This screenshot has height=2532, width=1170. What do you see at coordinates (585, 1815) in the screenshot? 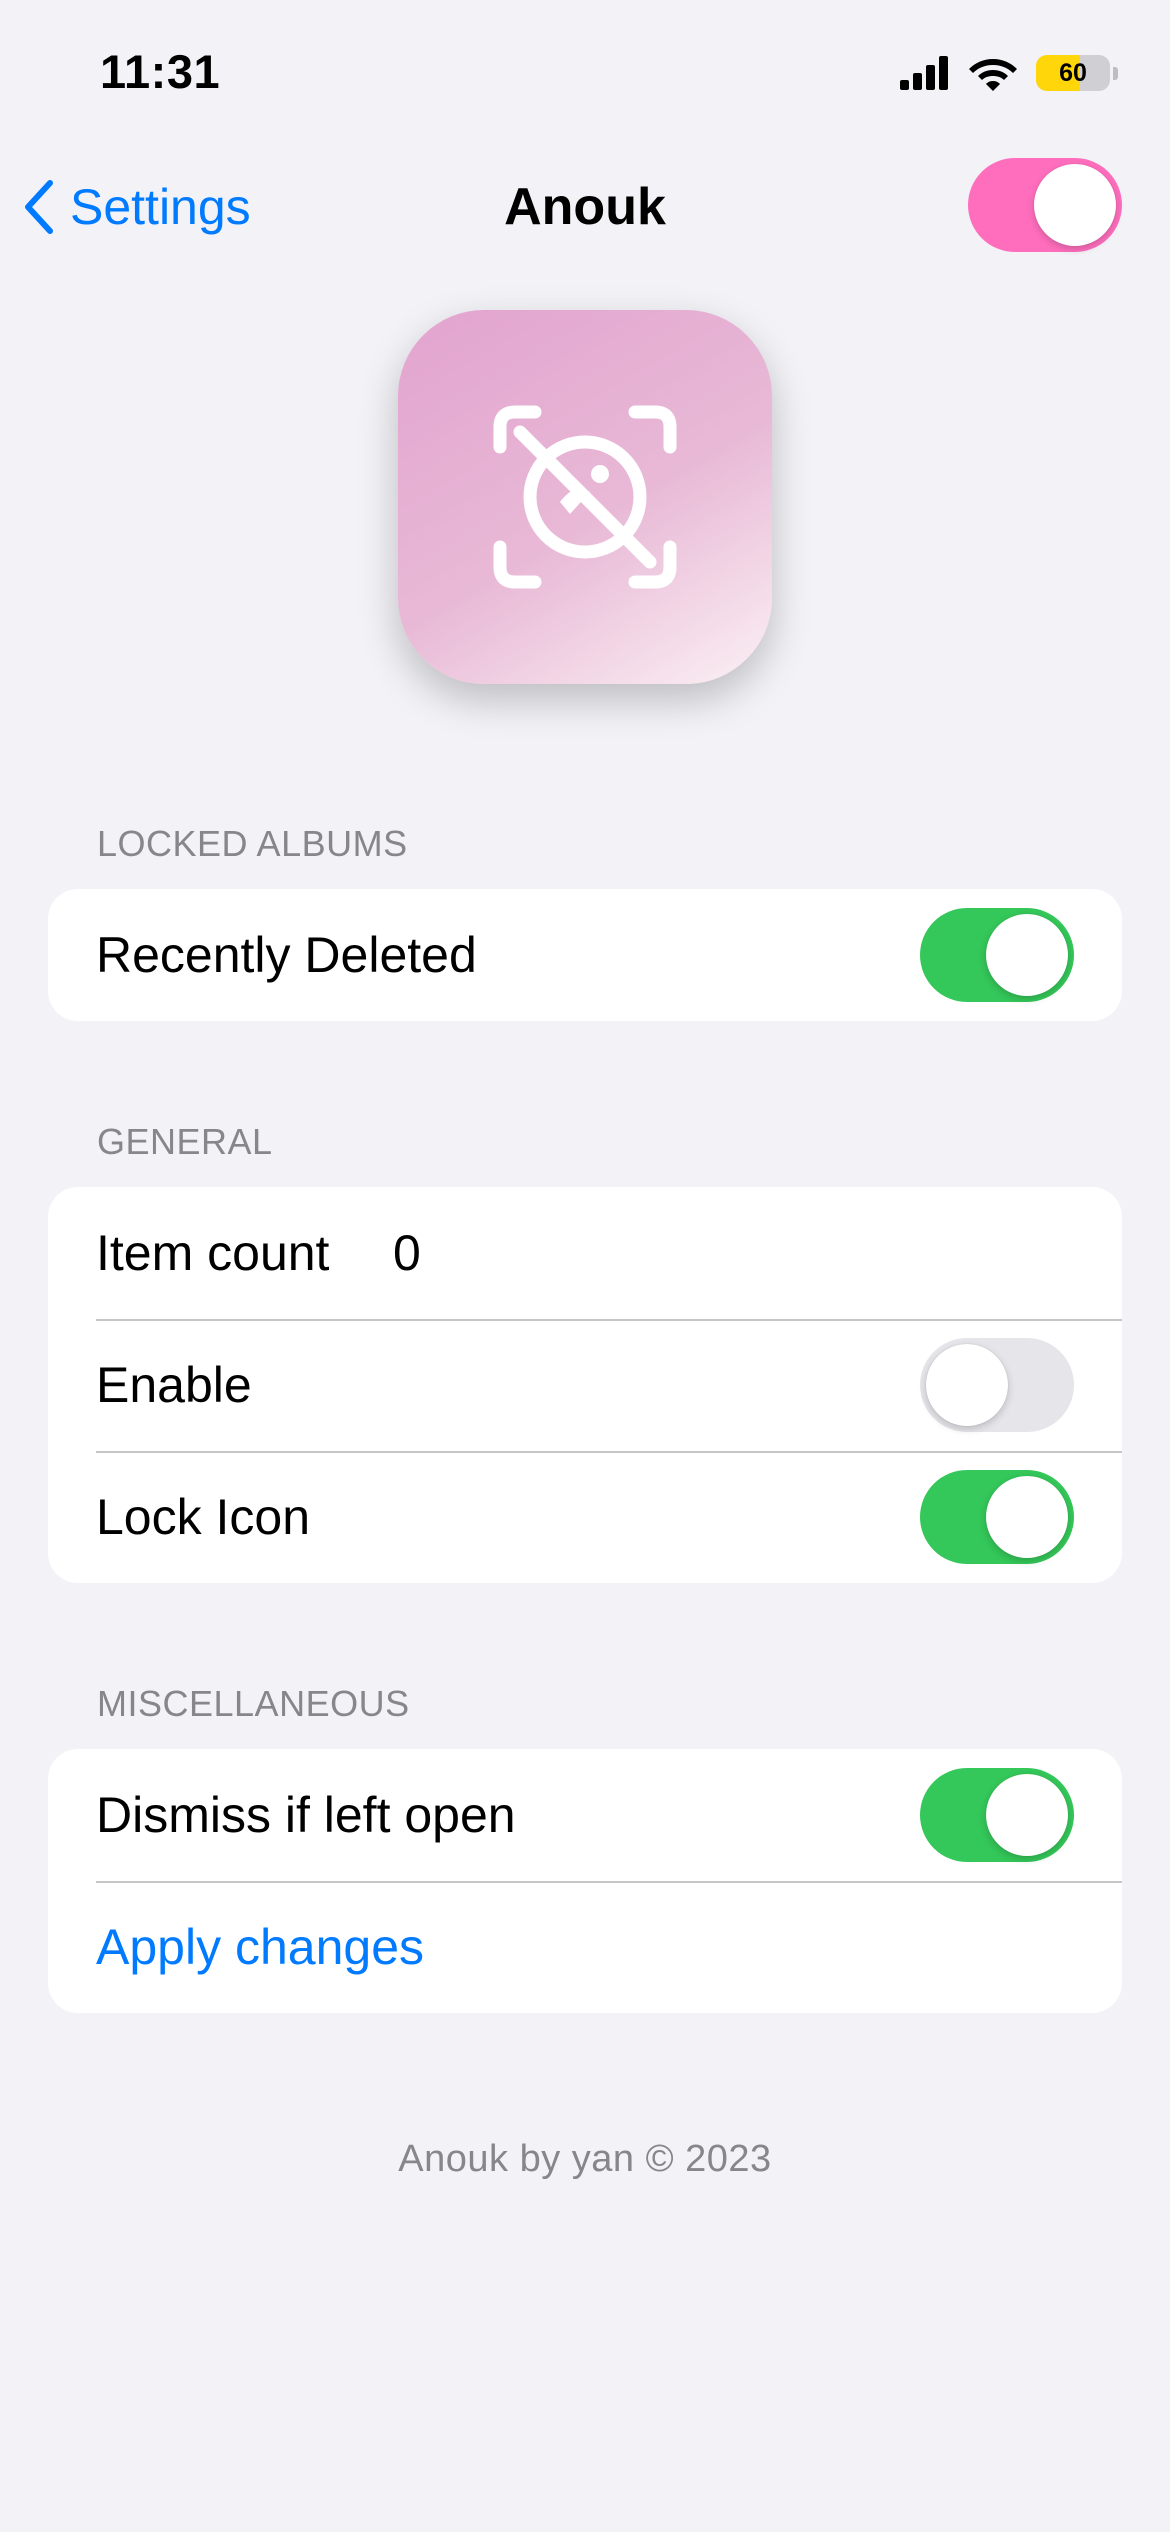
I see `row-dismiss-if-left-open: Dismiss if left open` at bounding box center [585, 1815].